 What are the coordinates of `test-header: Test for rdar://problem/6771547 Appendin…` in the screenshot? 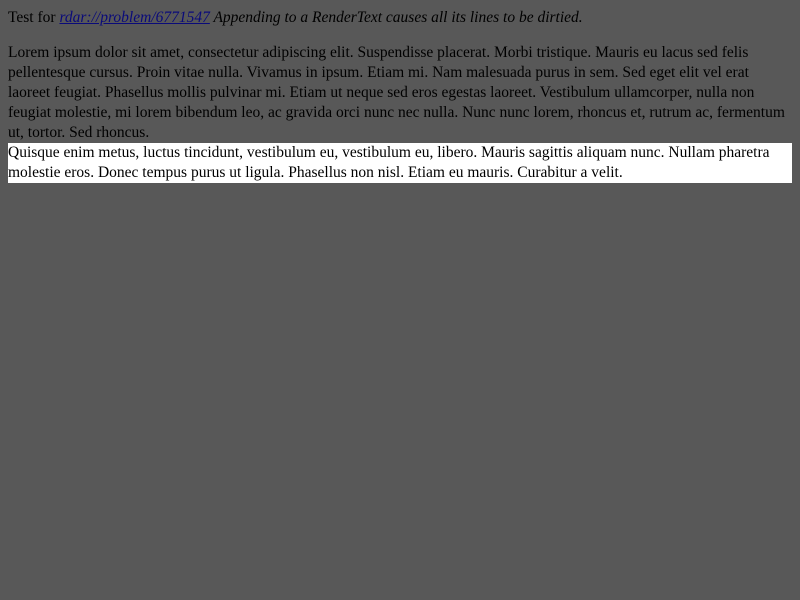 It's located at (400, 17).